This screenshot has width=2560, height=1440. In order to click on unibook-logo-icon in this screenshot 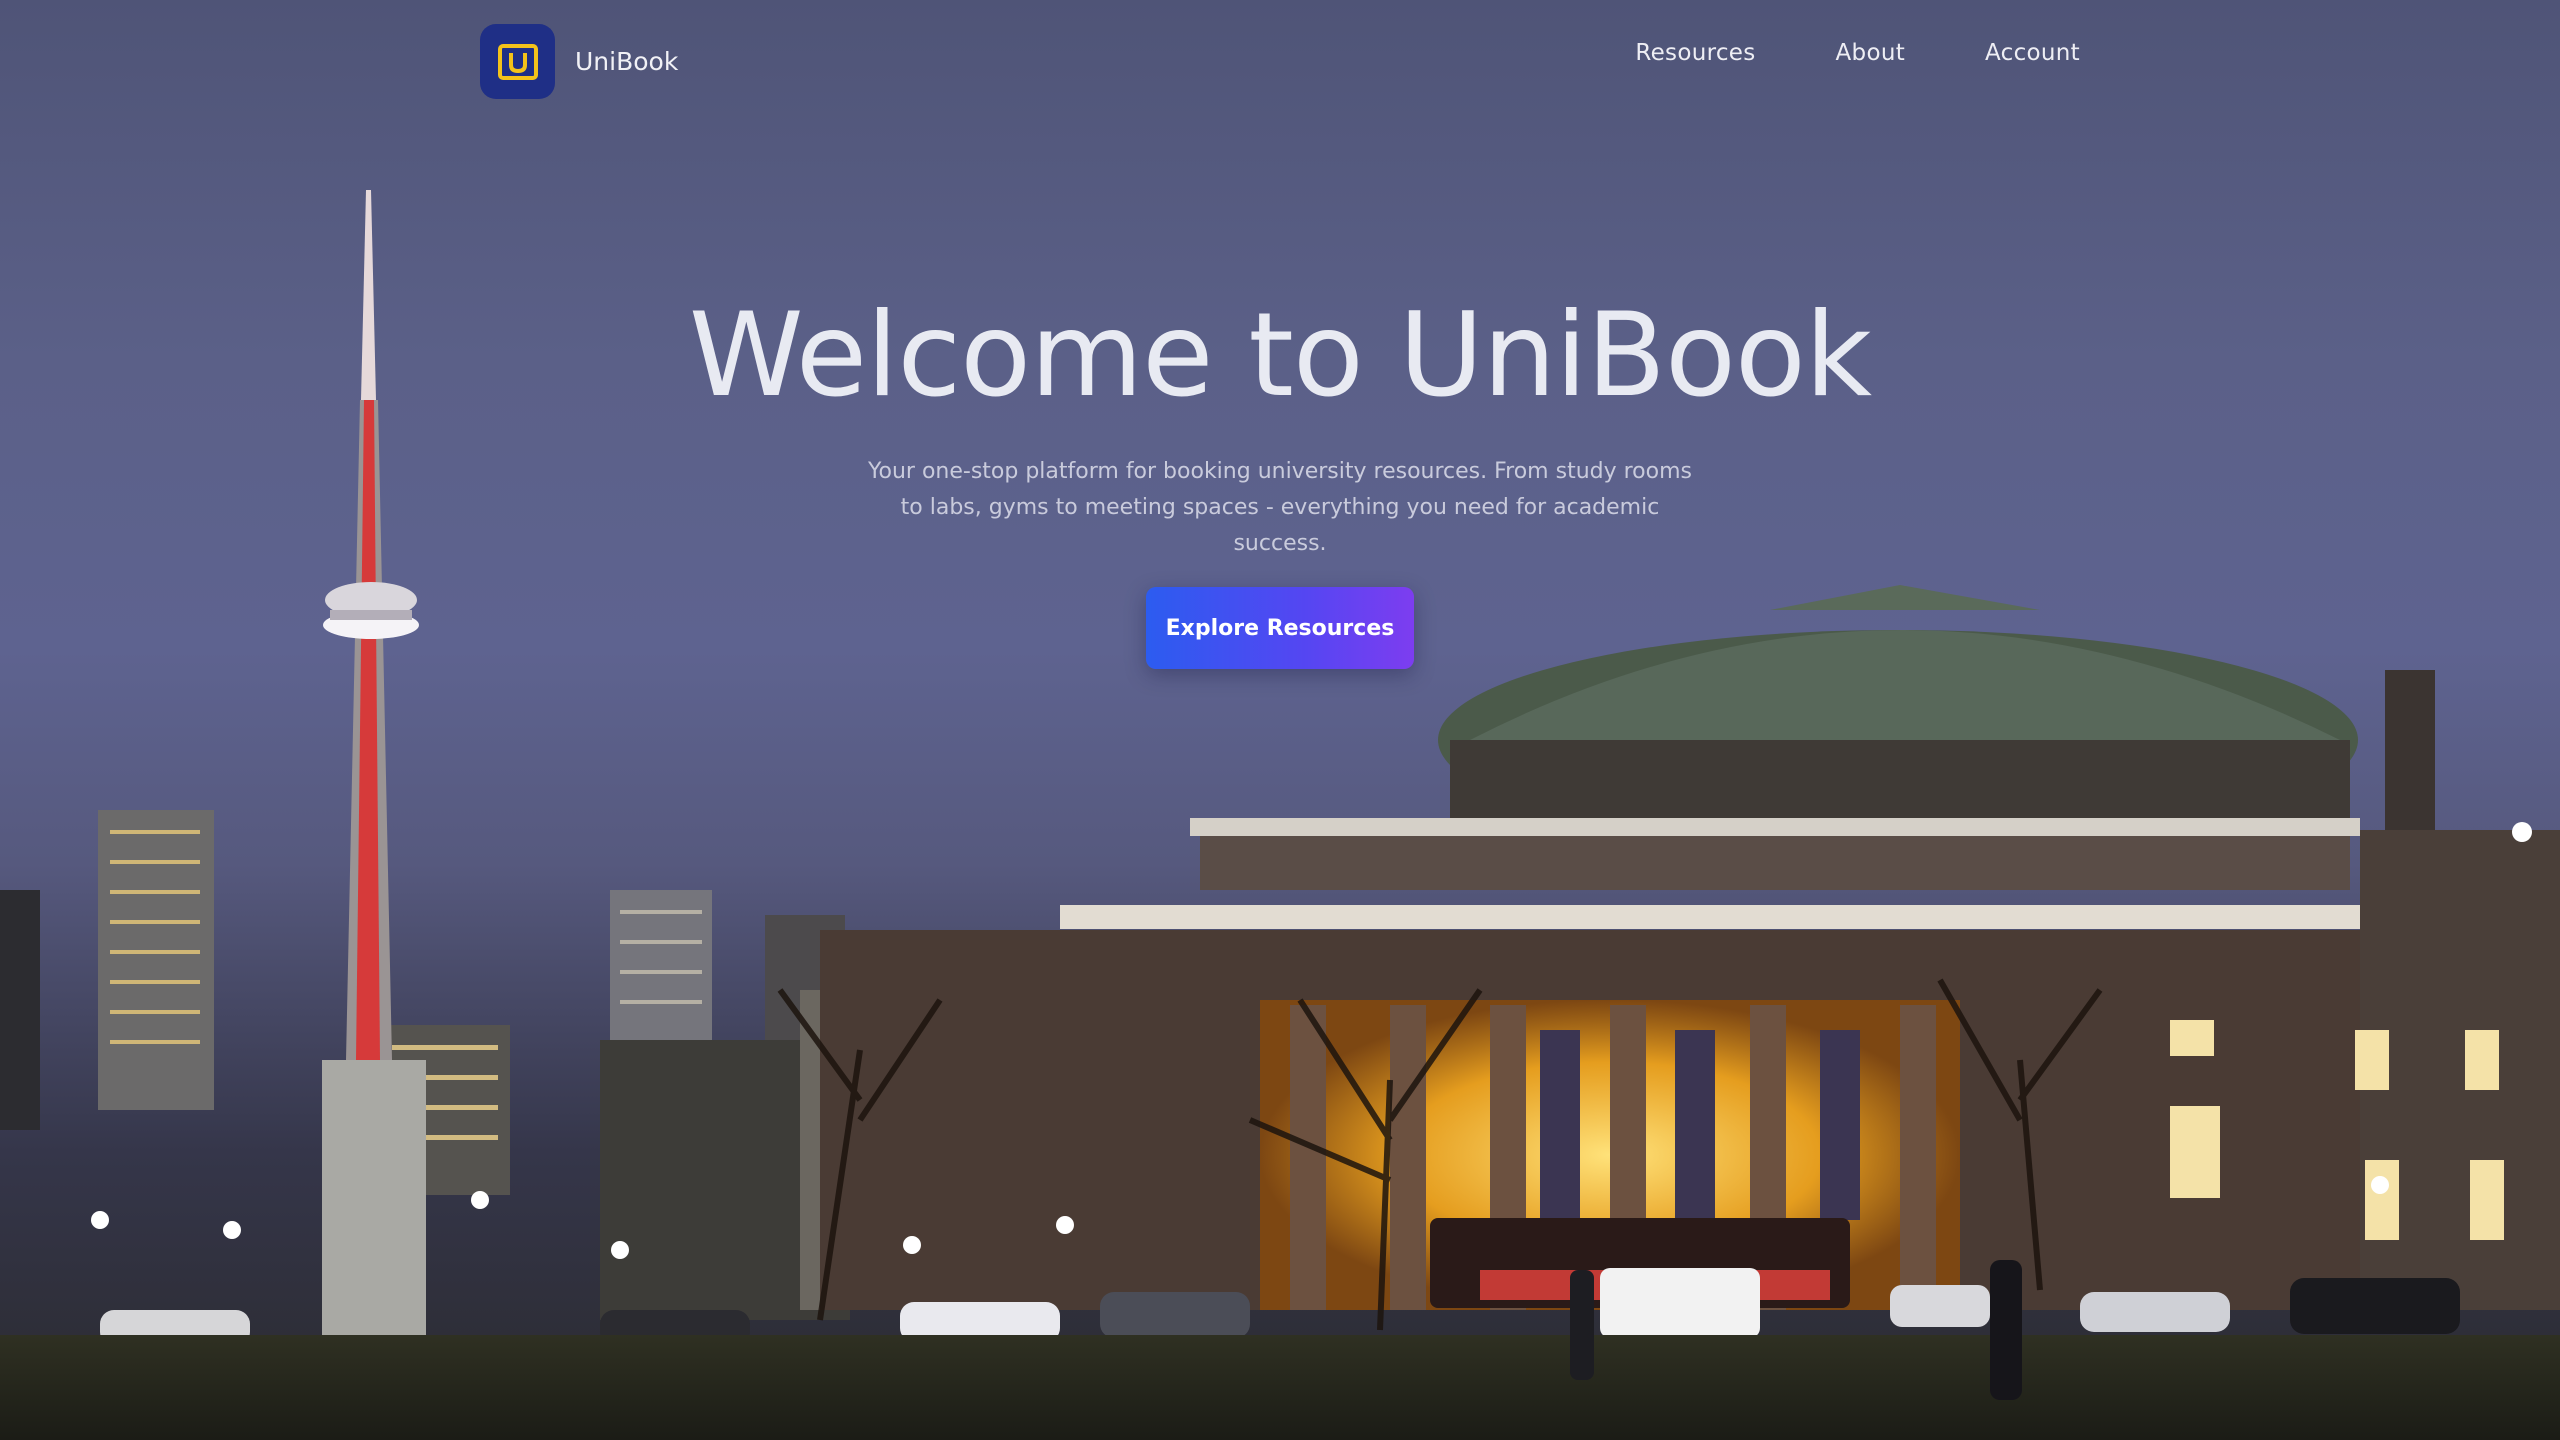, I will do `click(517, 61)`.